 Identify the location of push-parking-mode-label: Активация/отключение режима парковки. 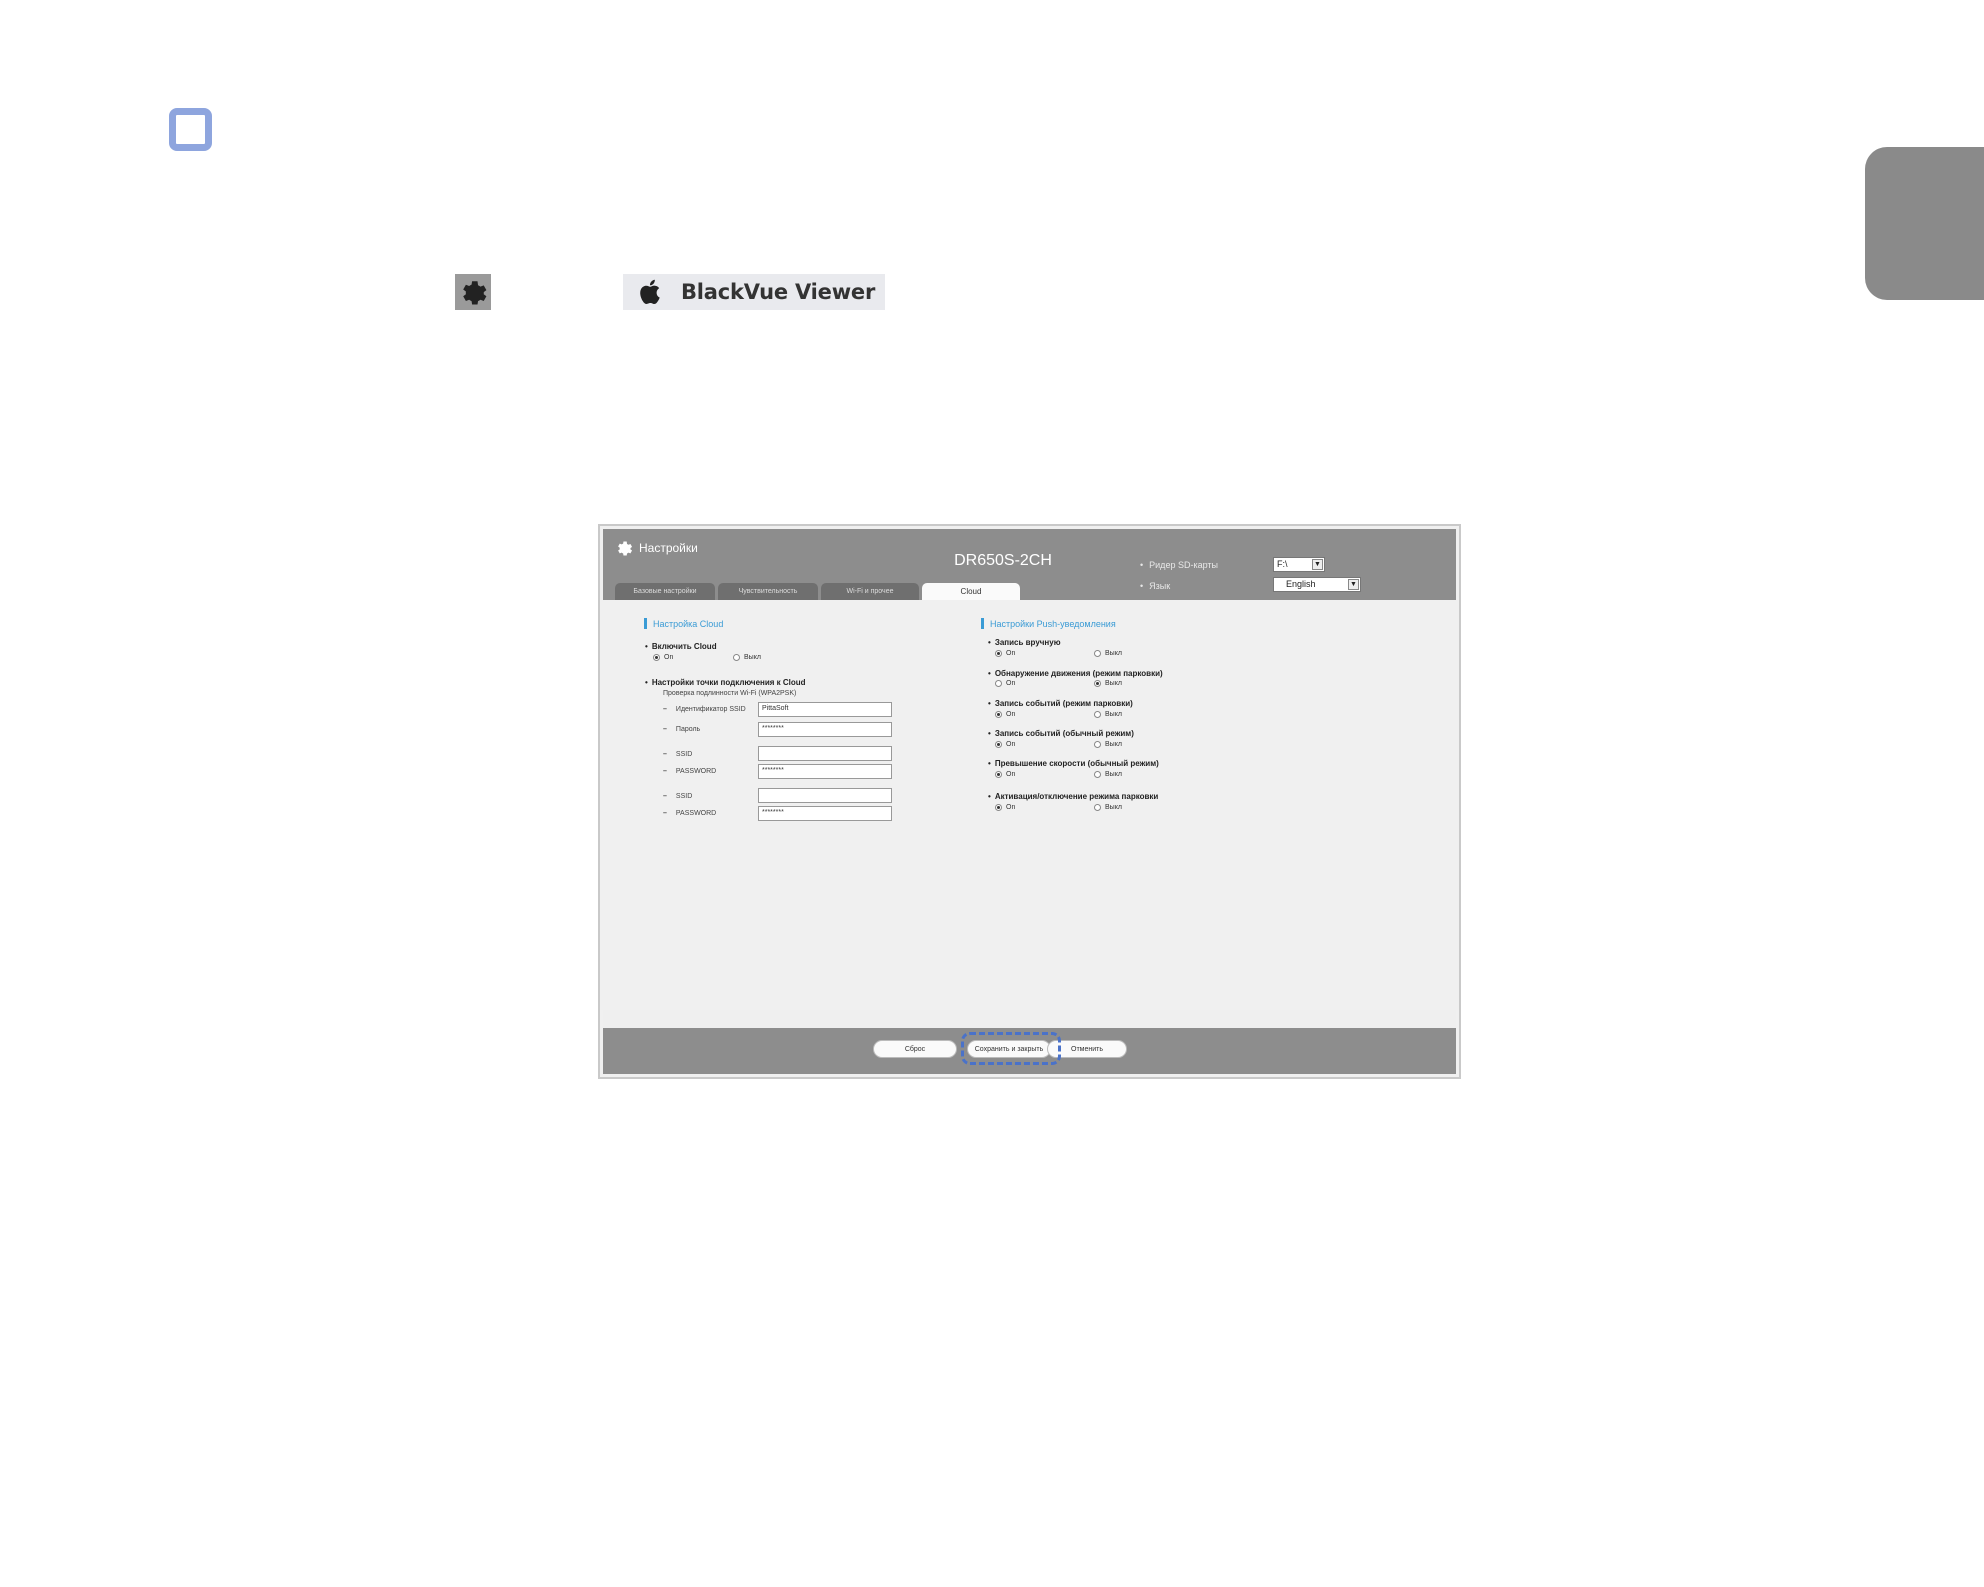
(1073, 796).